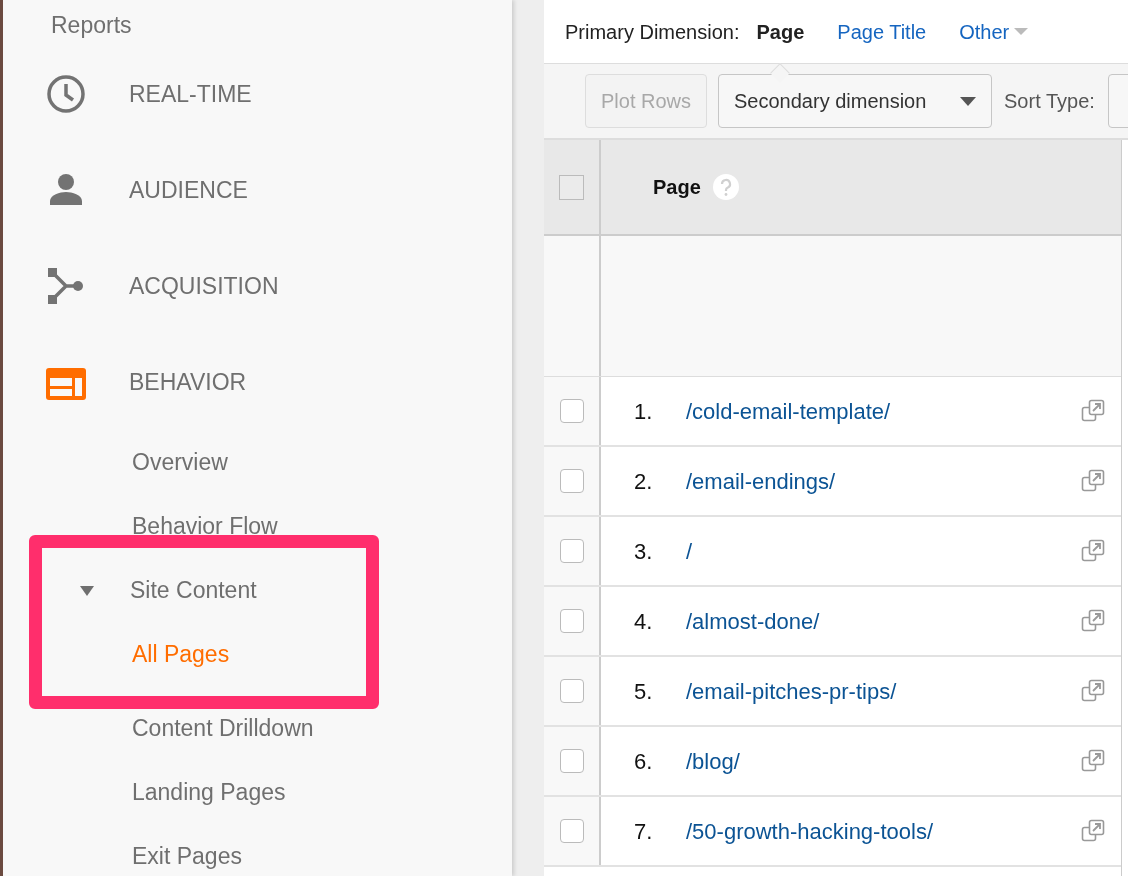 This screenshot has height=876, width=1128. What do you see at coordinates (644, 831) in the screenshot?
I see `row-number: 7.` at bounding box center [644, 831].